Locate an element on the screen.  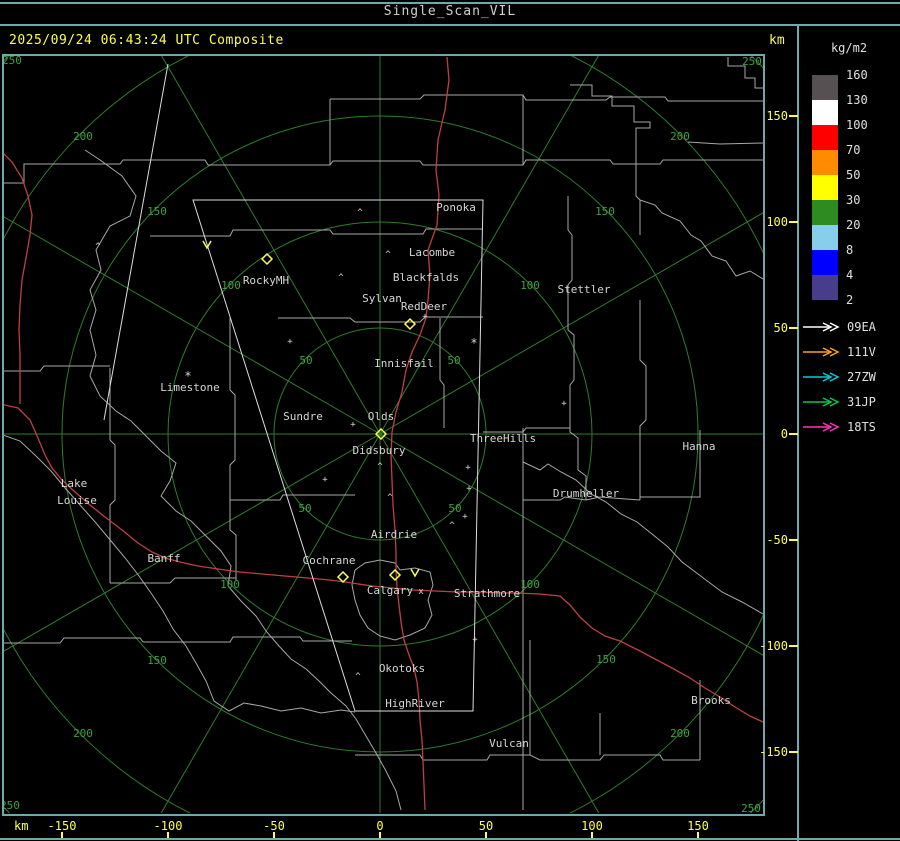
radar-id-label: 31JP is located at coordinates (861, 402).